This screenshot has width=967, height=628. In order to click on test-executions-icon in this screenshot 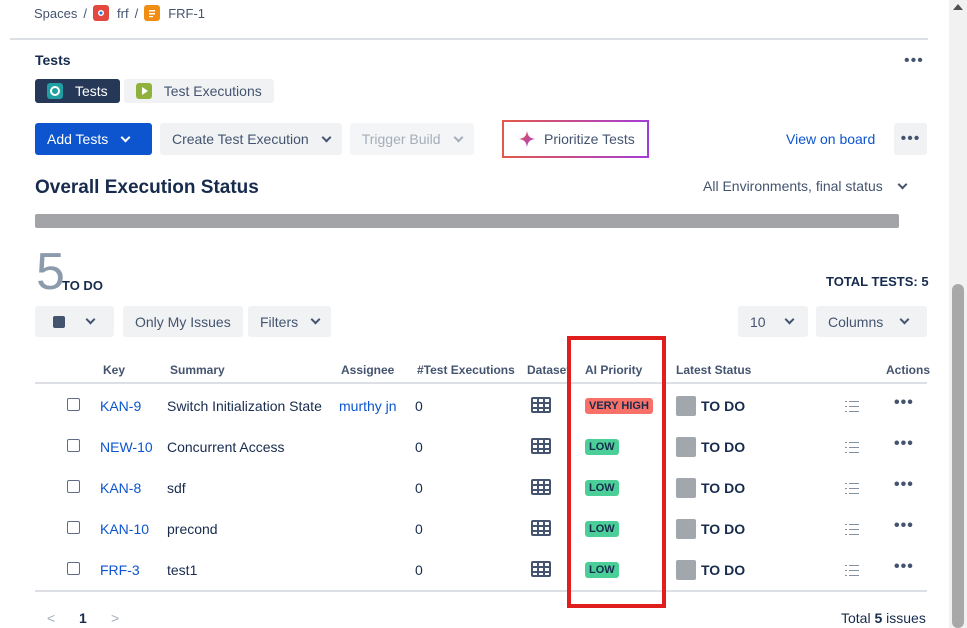, I will do `click(143, 91)`.